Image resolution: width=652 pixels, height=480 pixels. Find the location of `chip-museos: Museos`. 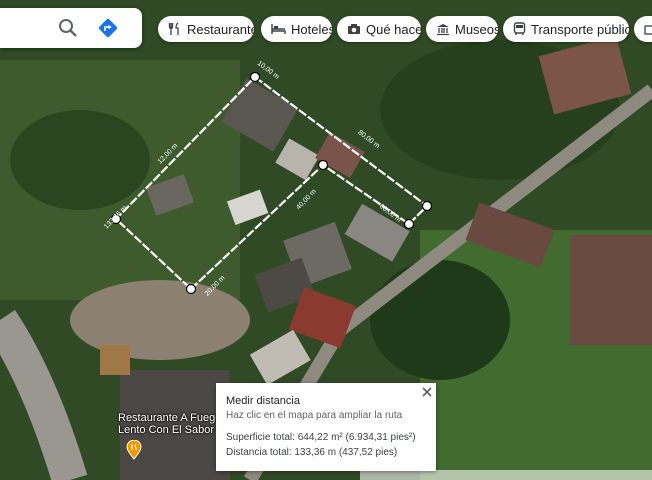

chip-museos: Museos is located at coordinates (462, 29).